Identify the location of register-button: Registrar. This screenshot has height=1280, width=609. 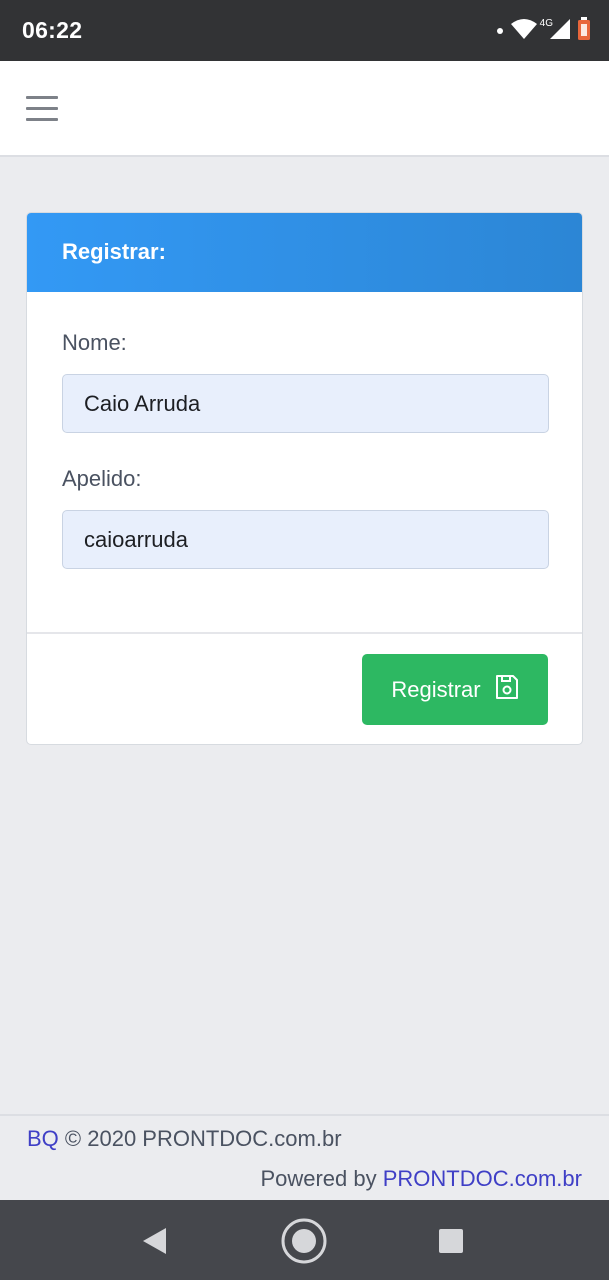
(455, 689).